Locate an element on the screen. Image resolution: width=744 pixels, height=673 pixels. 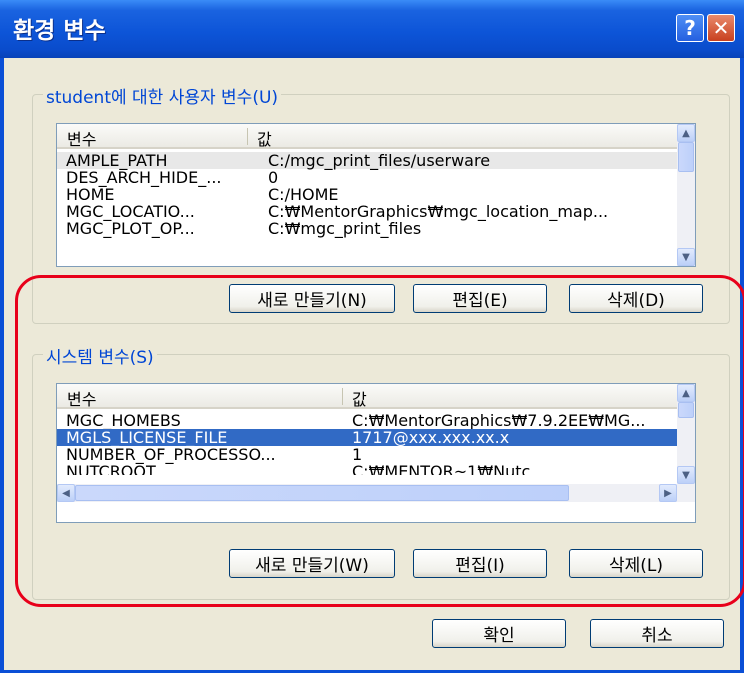
var-value: C:₩MENTOR~1₩Nutc is located at coordinates (441, 469).